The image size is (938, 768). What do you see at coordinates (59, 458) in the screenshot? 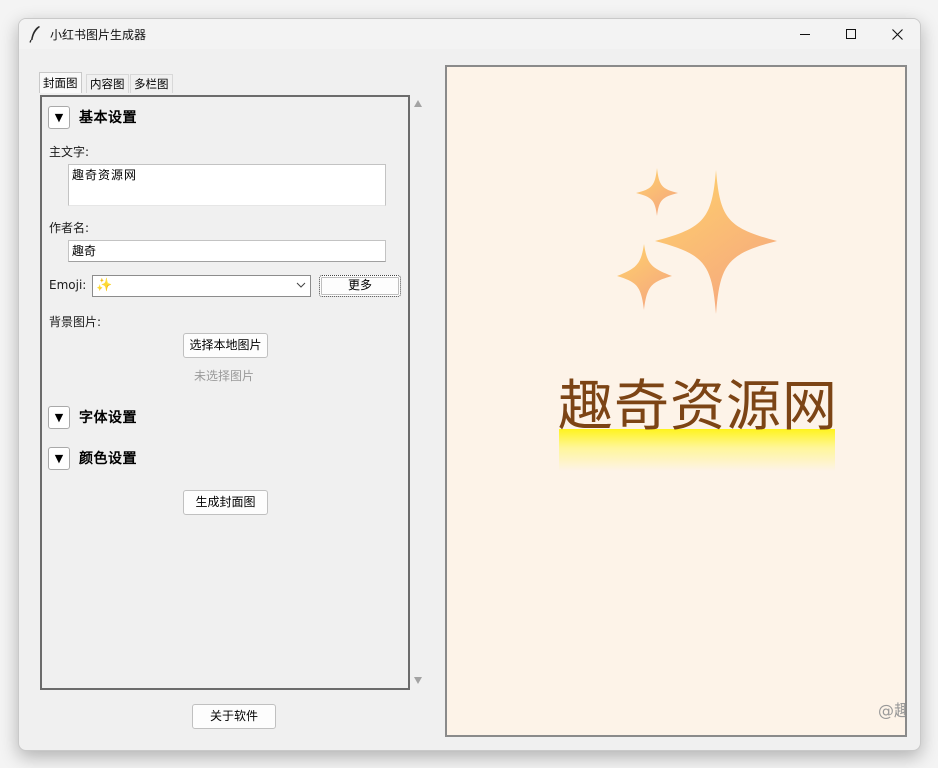
I see `color-settings-toggle: ▼` at bounding box center [59, 458].